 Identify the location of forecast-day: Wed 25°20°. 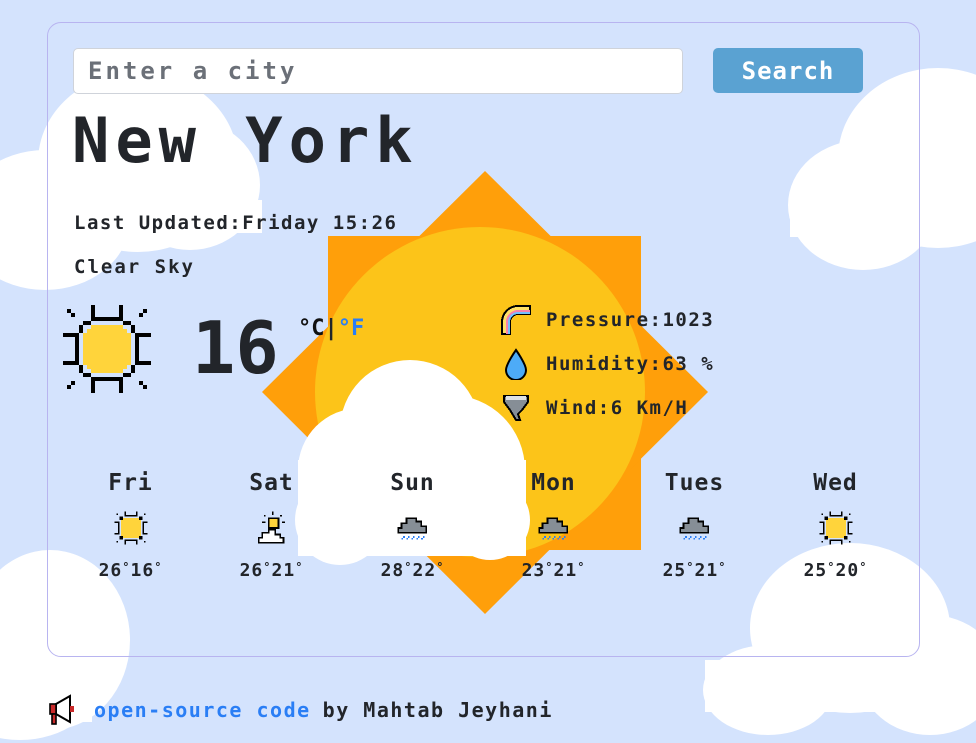
(835, 525).